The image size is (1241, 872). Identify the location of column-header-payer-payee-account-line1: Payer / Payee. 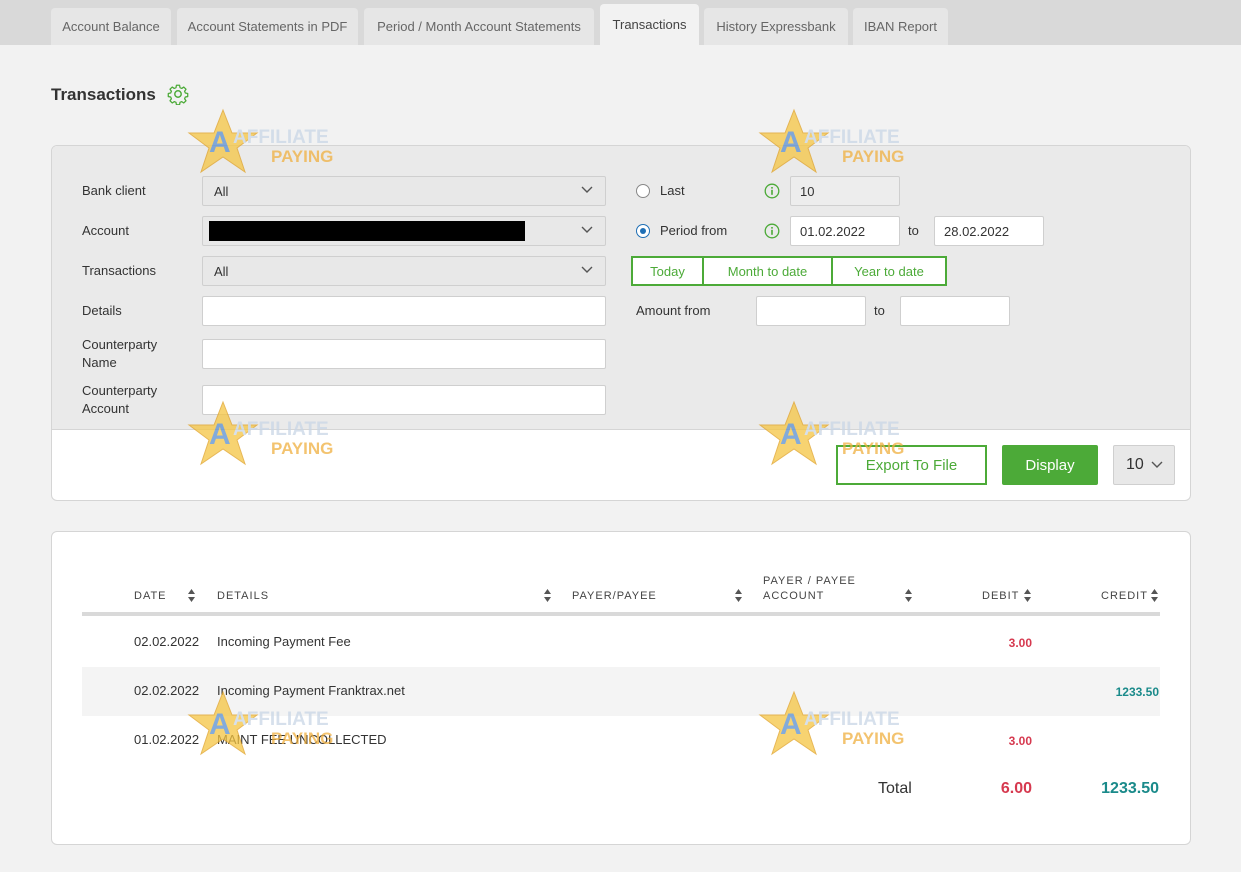
(809, 581).